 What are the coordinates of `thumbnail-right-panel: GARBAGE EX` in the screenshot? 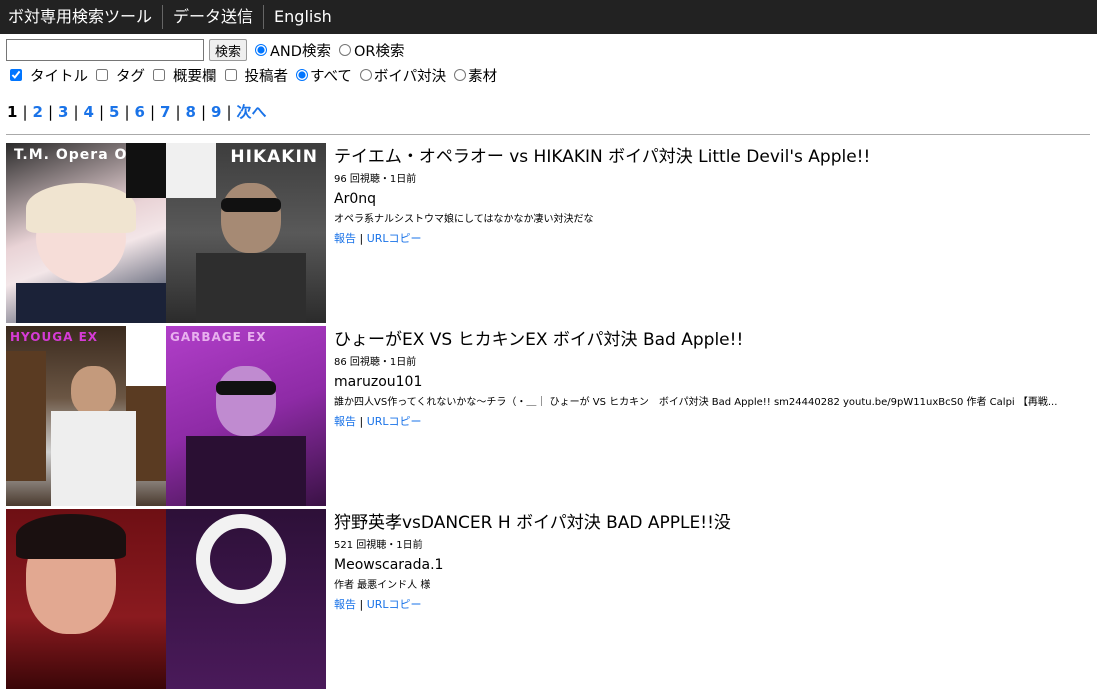 It's located at (246, 416).